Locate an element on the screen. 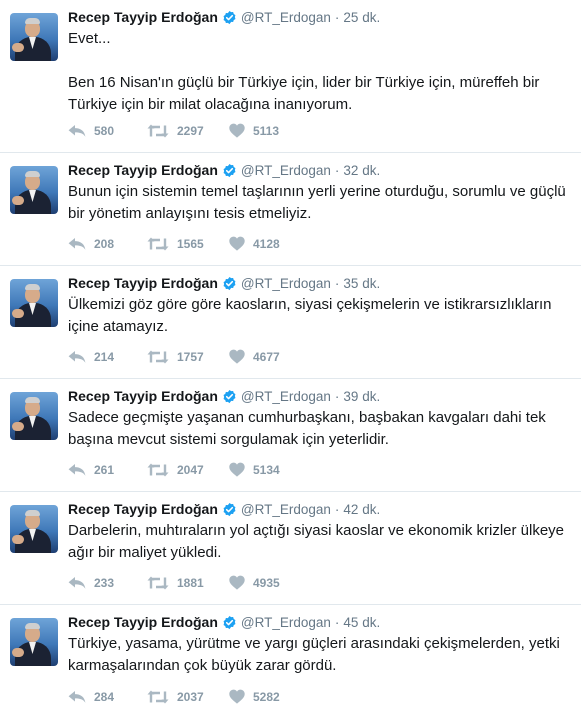  tweet-timestamp: 45 dk. is located at coordinates (361, 622).